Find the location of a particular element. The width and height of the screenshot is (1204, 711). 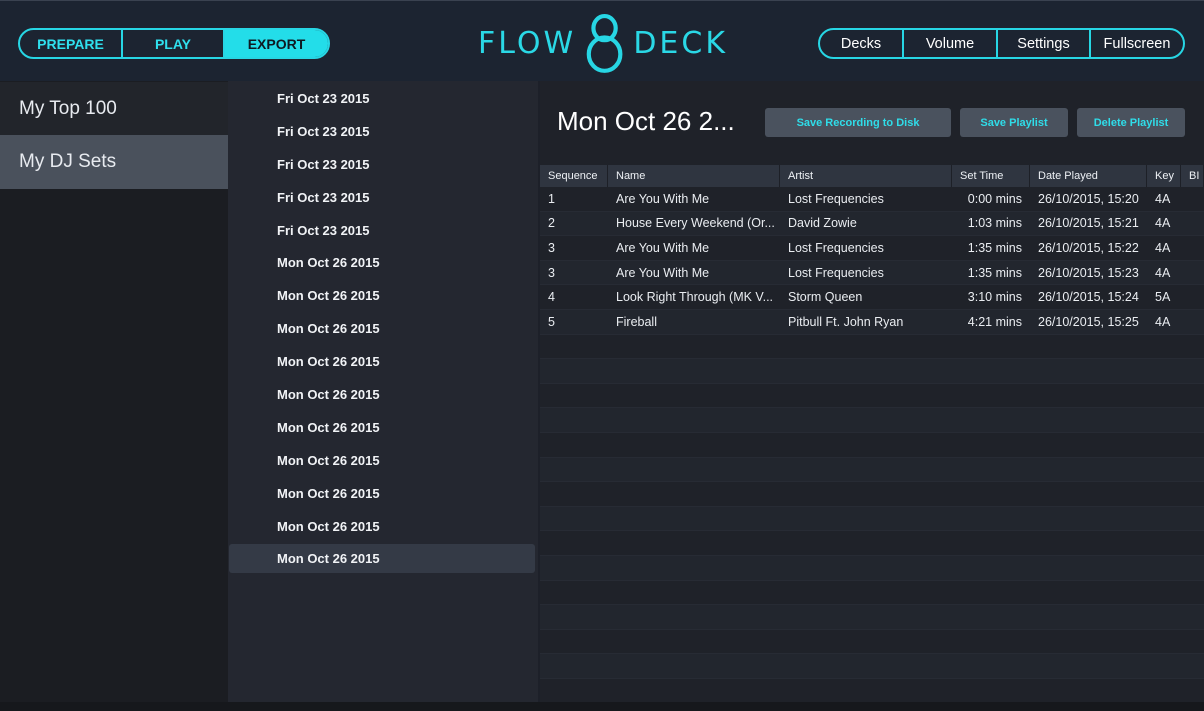

cell-artist: Pitbull Ft. John Ryan is located at coordinates (846, 321).